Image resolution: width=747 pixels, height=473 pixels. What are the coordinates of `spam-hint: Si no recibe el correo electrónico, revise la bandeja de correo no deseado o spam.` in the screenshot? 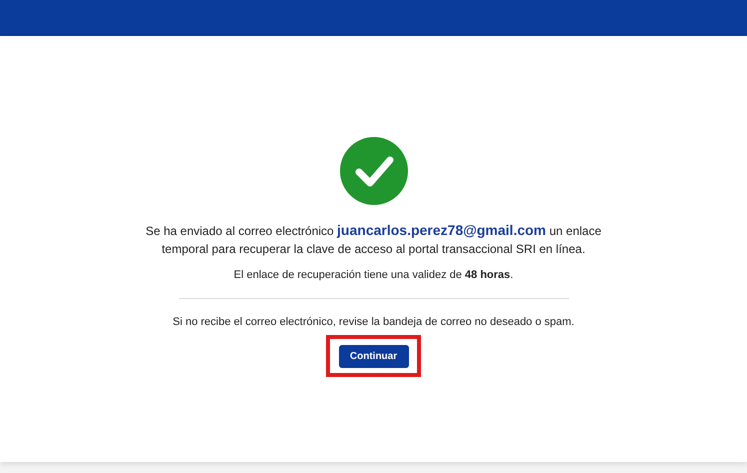 It's located at (373, 322).